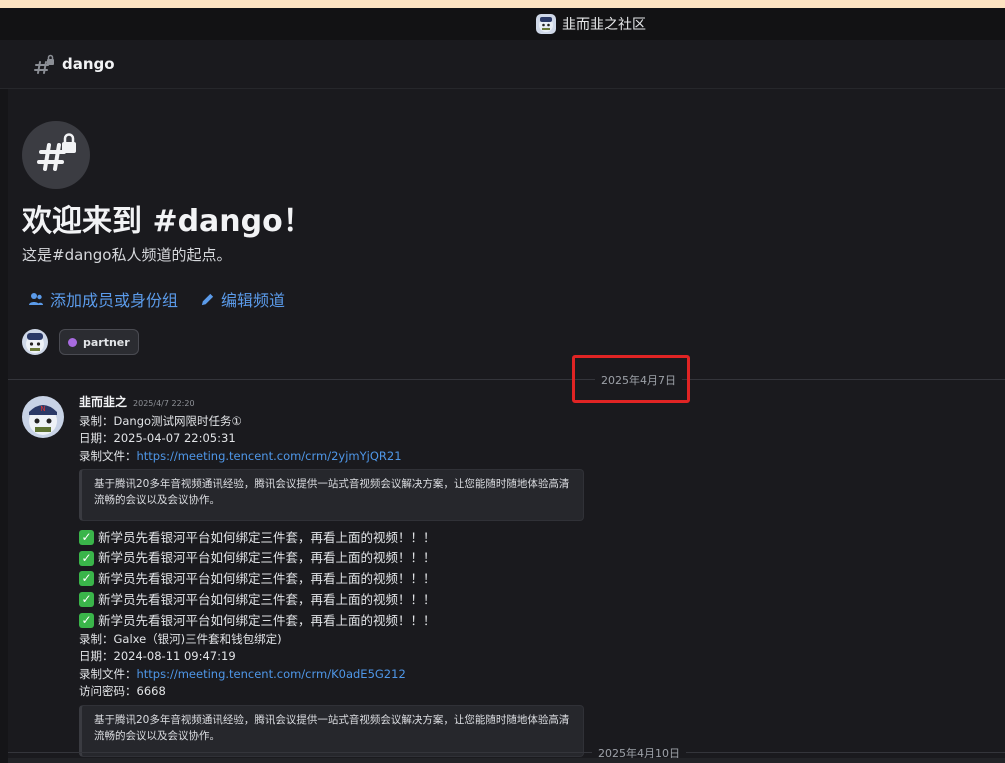 The height and width of the screenshot is (763, 1005). I want to click on message-line: 录制：Galxe（银河)三件套和钱包绑定), so click(180, 638).